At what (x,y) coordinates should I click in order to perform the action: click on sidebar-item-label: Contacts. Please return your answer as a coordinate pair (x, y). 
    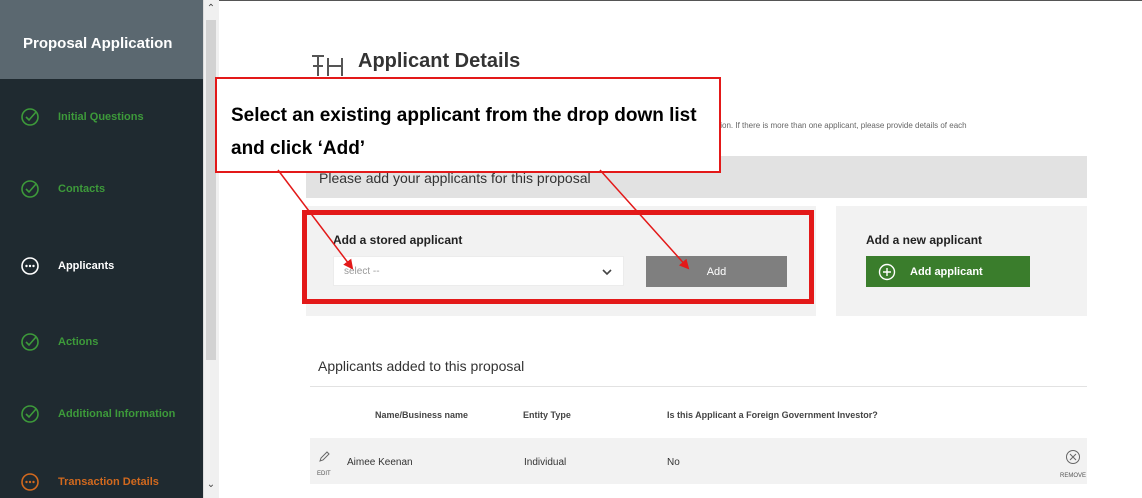
    Looking at the image, I should click on (82, 189).